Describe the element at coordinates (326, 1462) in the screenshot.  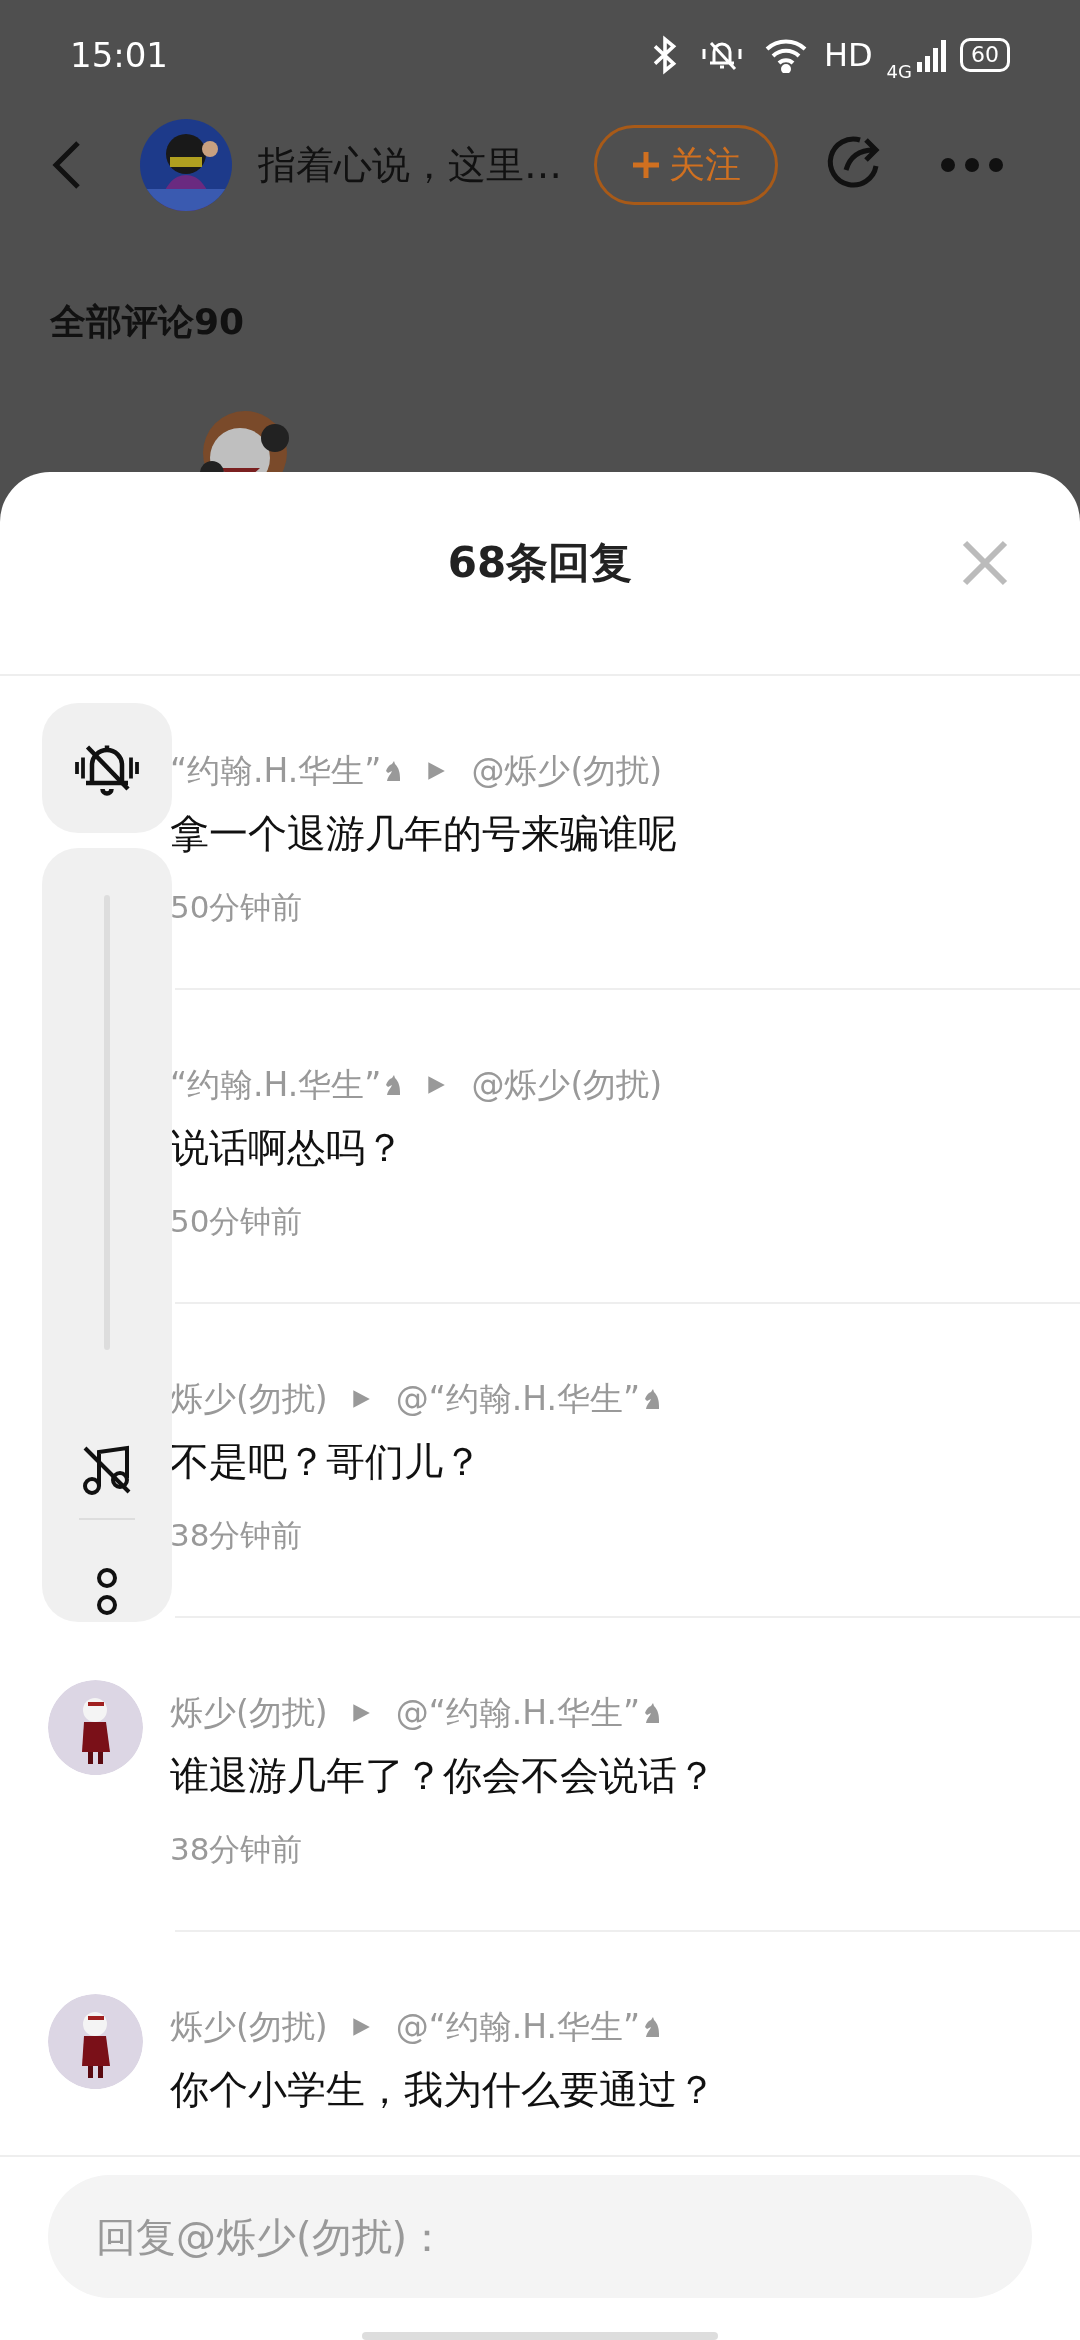
I see `reply-text: 不是吧？哥们儿？` at that location.